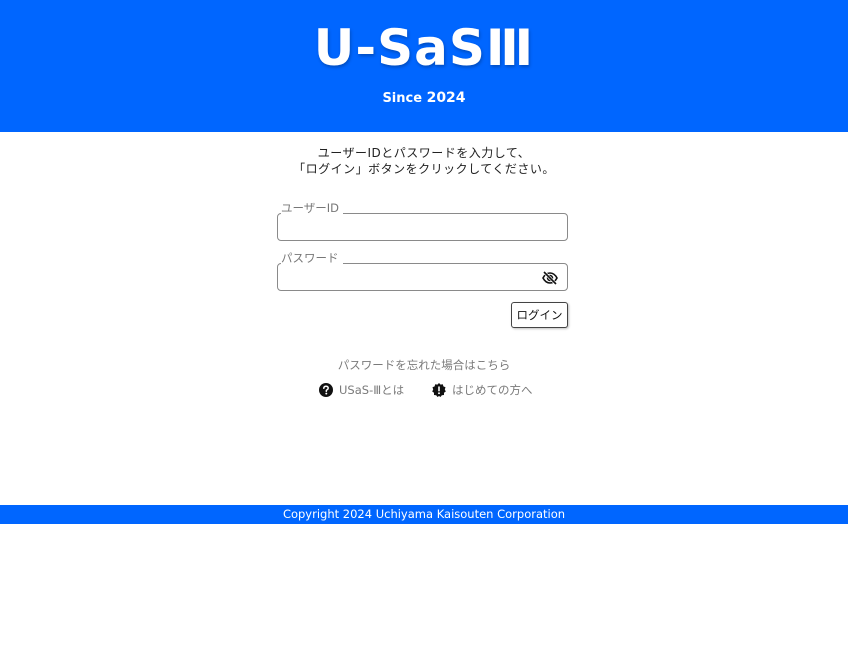 Image resolution: width=848 pixels, height=658 pixels. I want to click on user-id-label: ユーザーID, so click(312, 208).